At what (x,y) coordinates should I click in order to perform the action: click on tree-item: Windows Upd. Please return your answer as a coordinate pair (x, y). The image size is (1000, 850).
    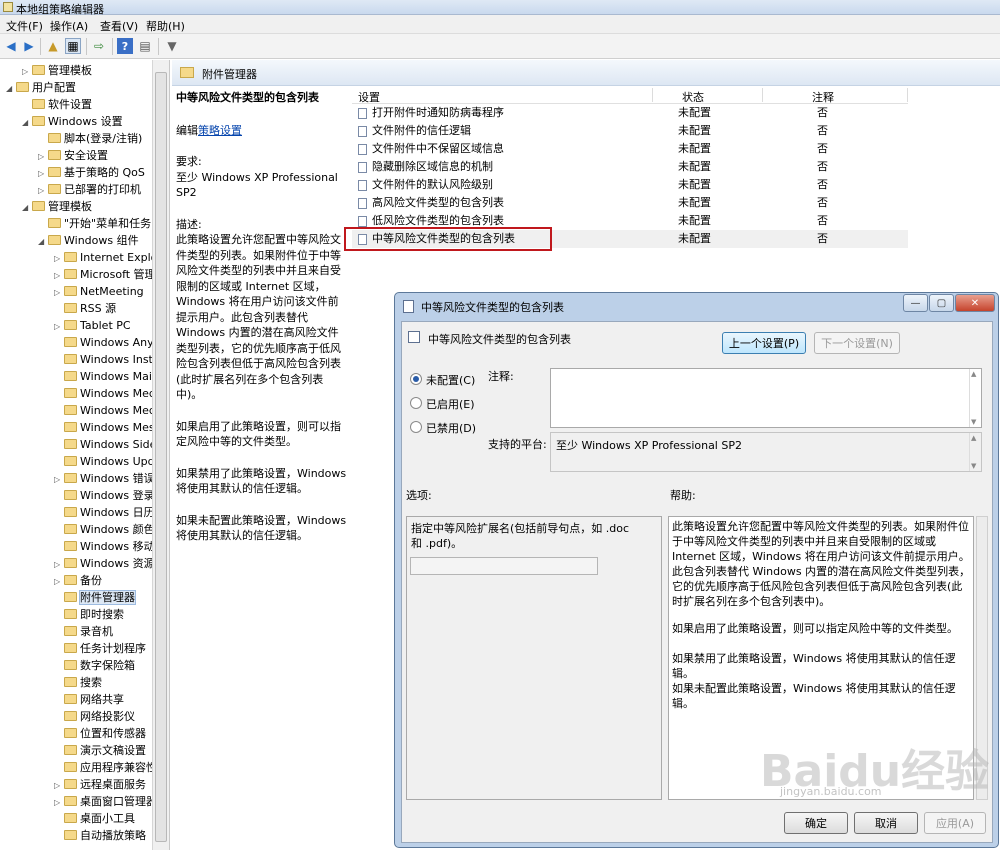
    Looking at the image, I should click on (104, 461).